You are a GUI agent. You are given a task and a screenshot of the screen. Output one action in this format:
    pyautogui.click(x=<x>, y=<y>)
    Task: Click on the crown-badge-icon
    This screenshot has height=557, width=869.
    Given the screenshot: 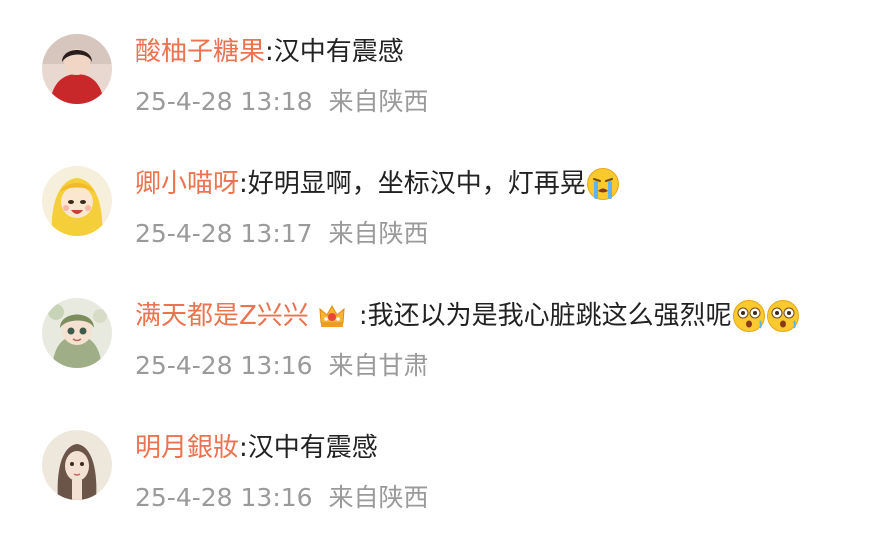 What is the action you would take?
    pyautogui.click(x=332, y=316)
    